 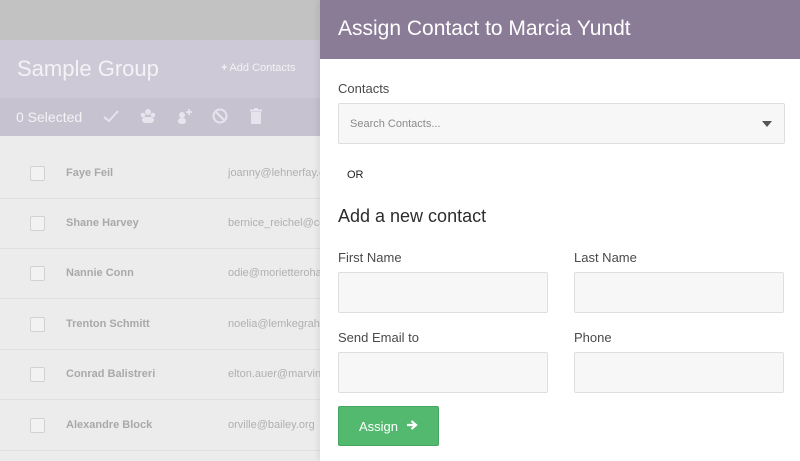 I want to click on email-label: Send Email to, so click(x=378, y=337).